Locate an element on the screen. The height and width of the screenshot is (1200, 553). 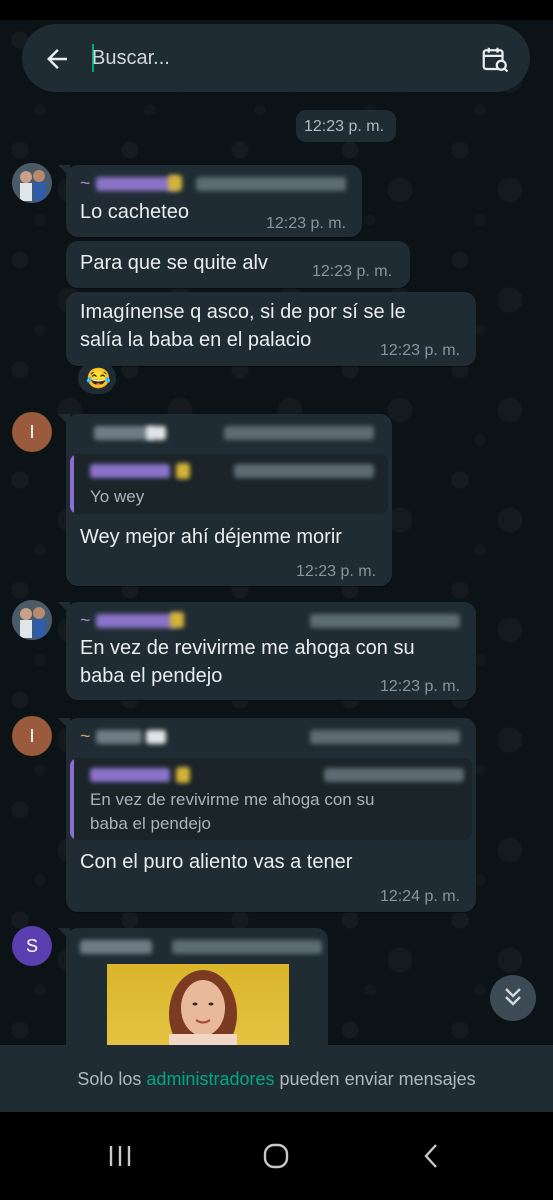
search-input is located at coordinates (277, 58).